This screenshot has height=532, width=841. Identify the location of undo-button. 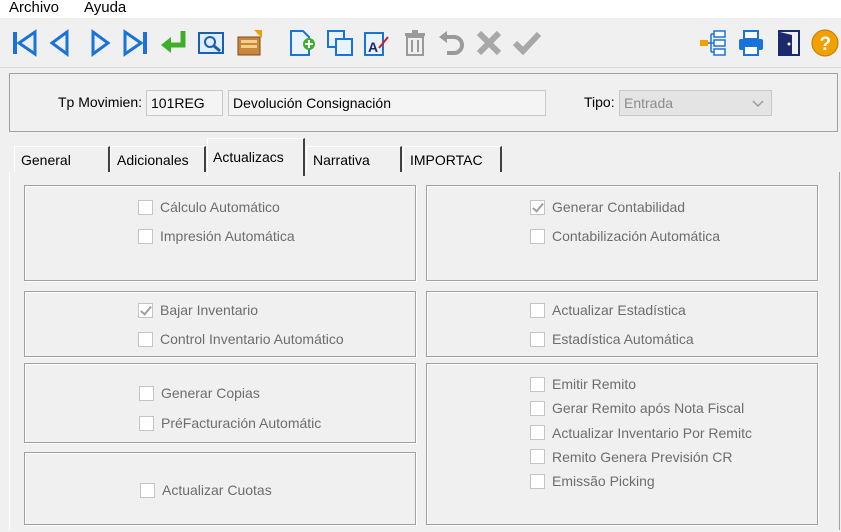
(452, 43).